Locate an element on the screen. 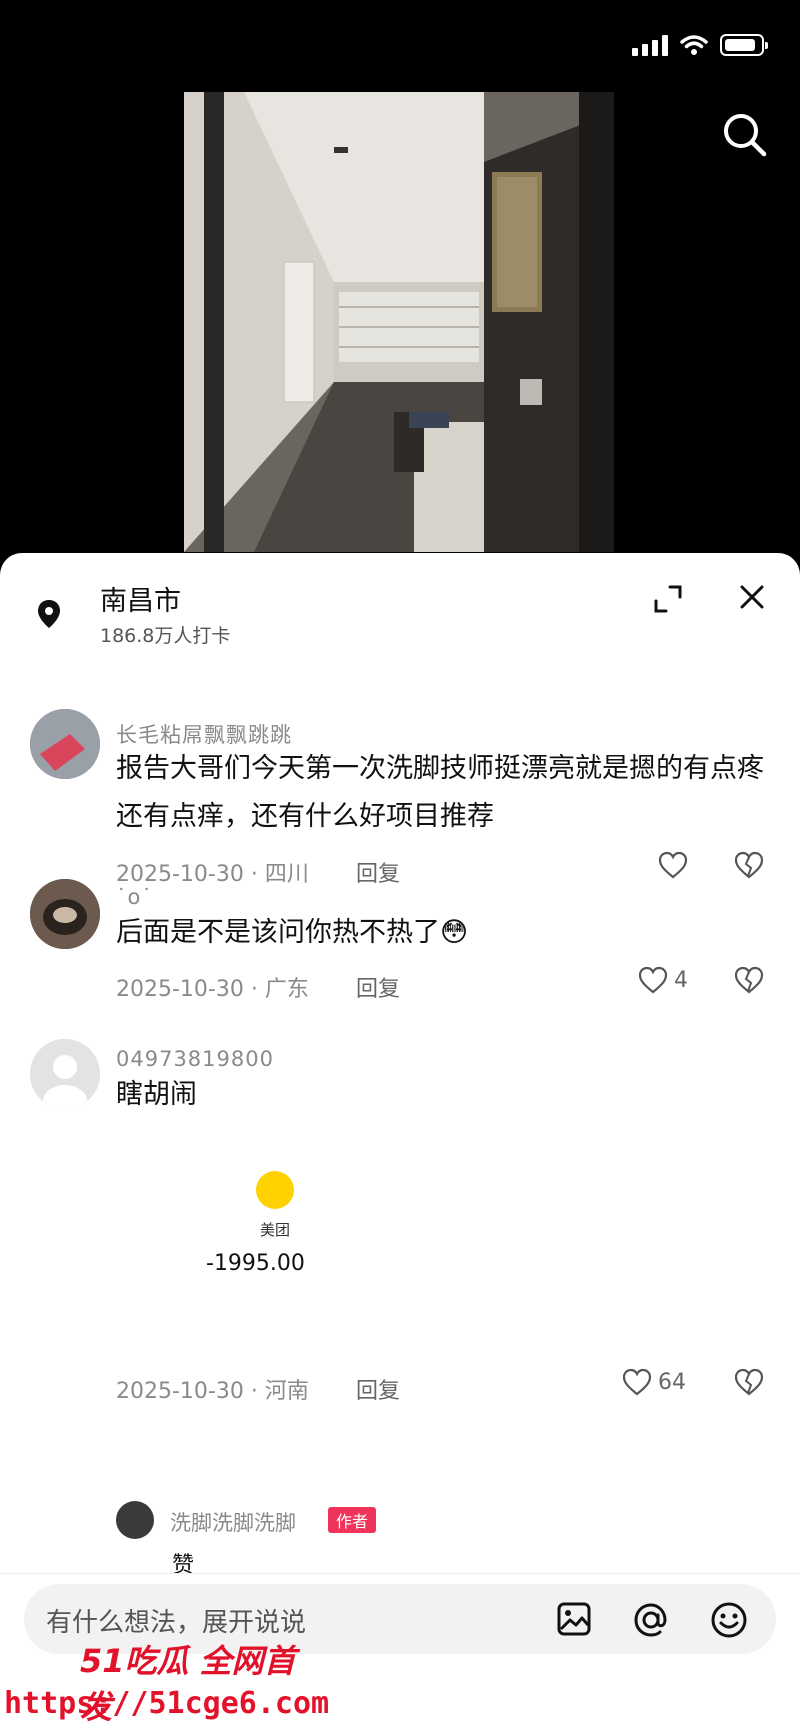 The width and height of the screenshot is (800, 1730). status-bar is located at coordinates (400, 45).